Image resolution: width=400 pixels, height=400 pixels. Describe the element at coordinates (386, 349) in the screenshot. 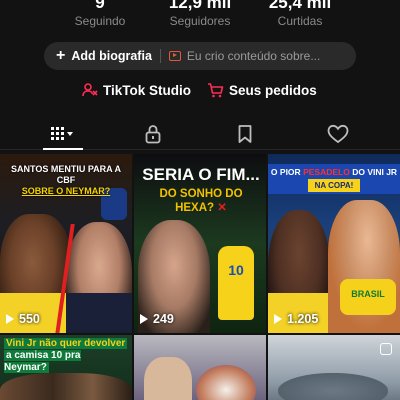

I see `multi-photo-icon` at that location.